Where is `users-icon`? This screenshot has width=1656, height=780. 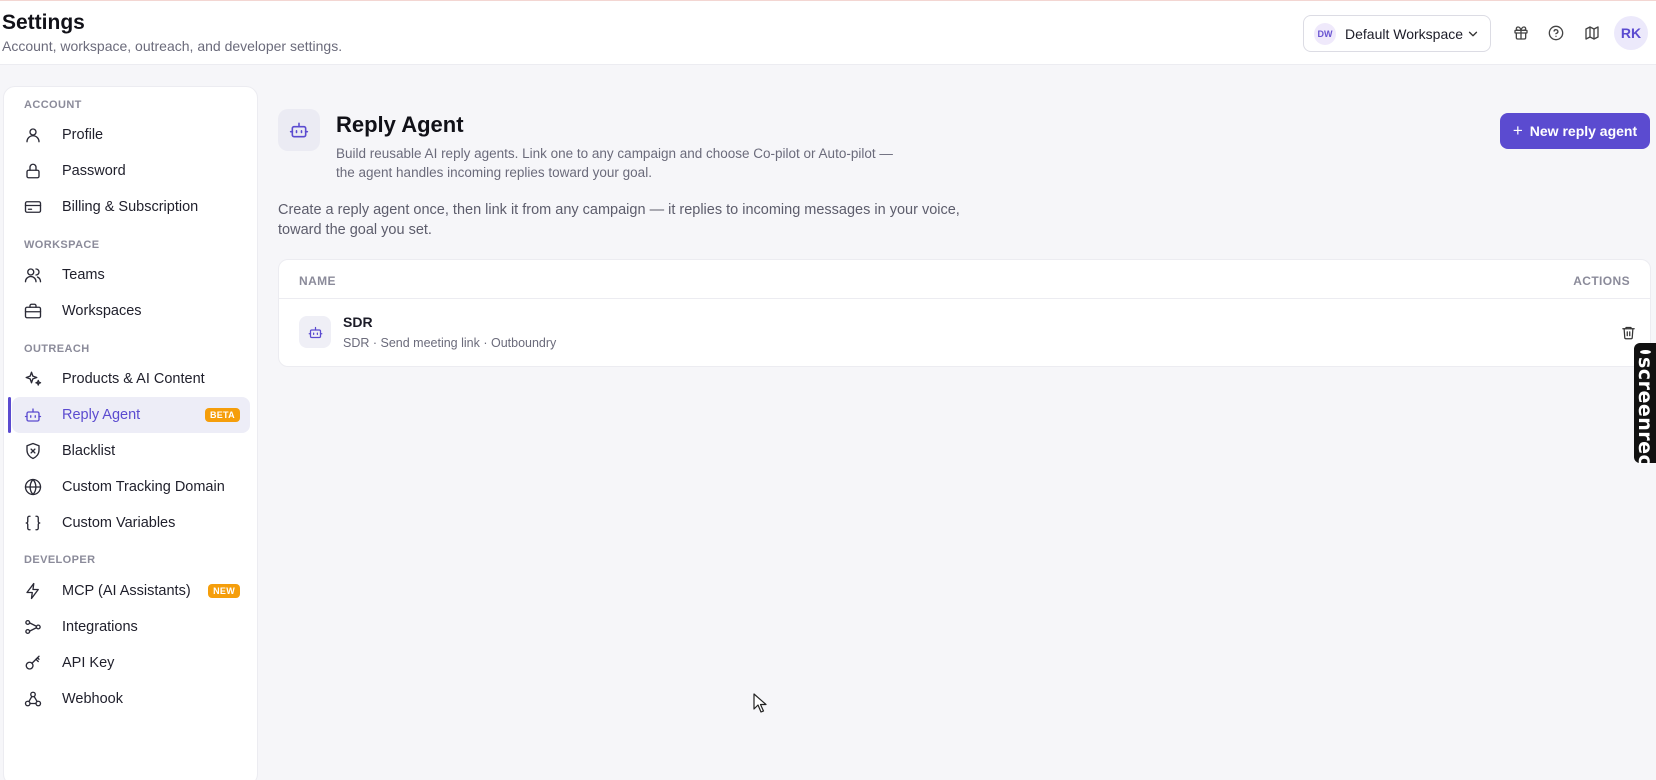
users-icon is located at coordinates (33, 275).